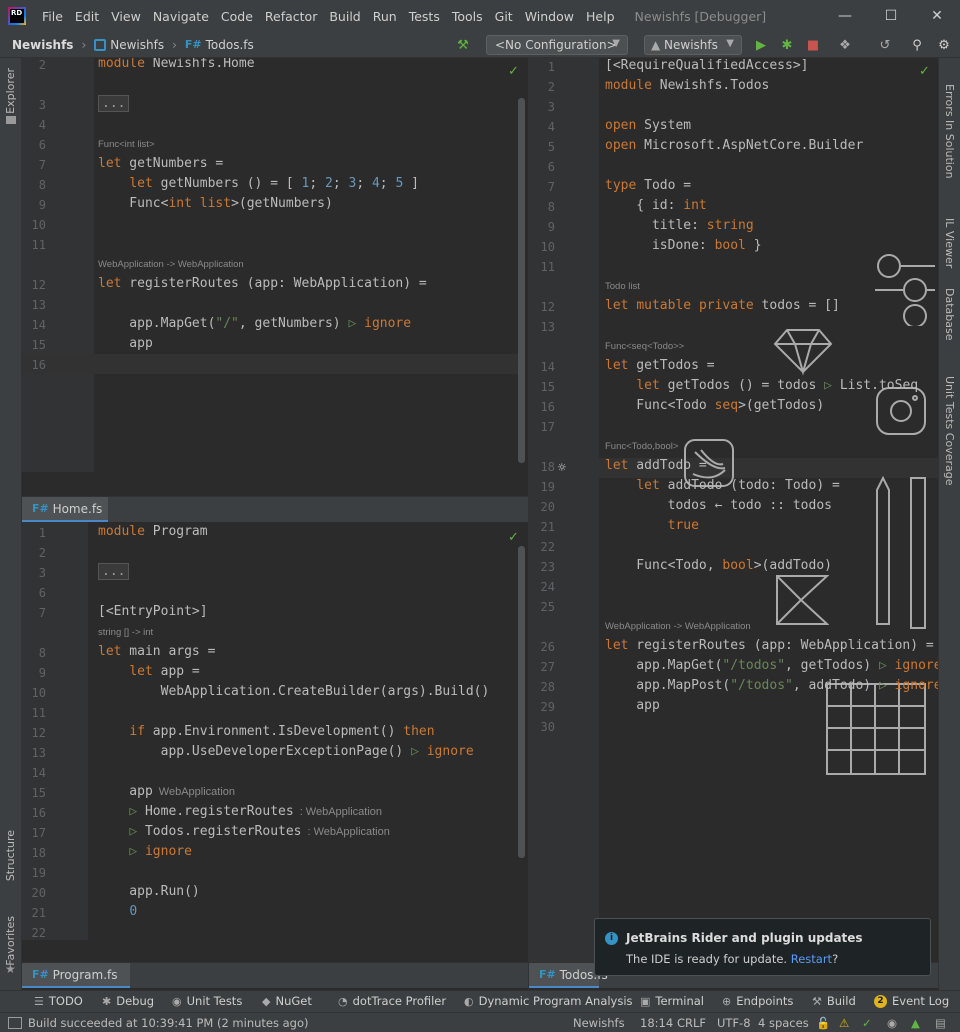 This screenshot has height=1032, width=960. Describe the element at coordinates (181, 16) in the screenshot. I see `menu-navigate: Navigate` at that location.